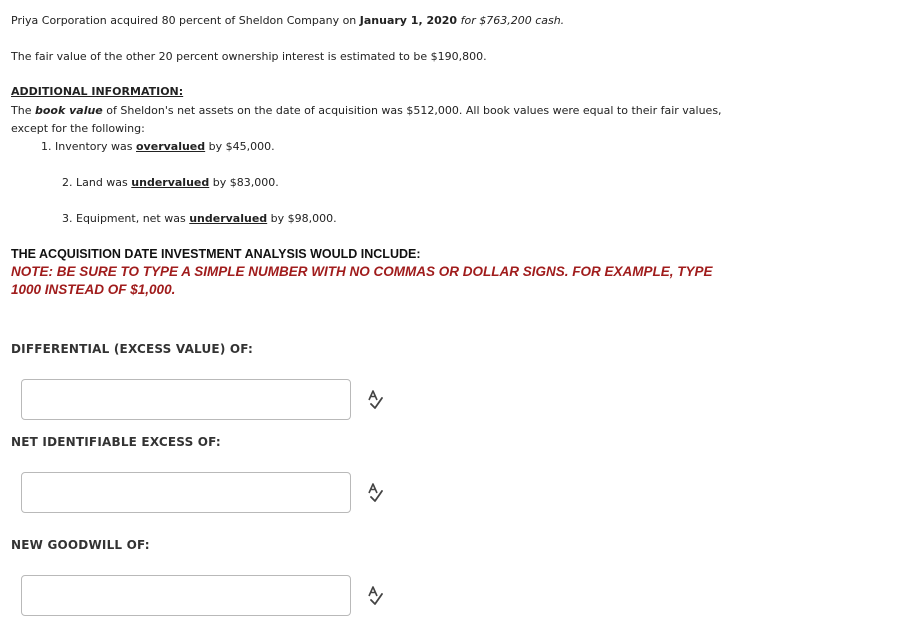  I want to click on item-amount: by $83,000., so click(244, 182).